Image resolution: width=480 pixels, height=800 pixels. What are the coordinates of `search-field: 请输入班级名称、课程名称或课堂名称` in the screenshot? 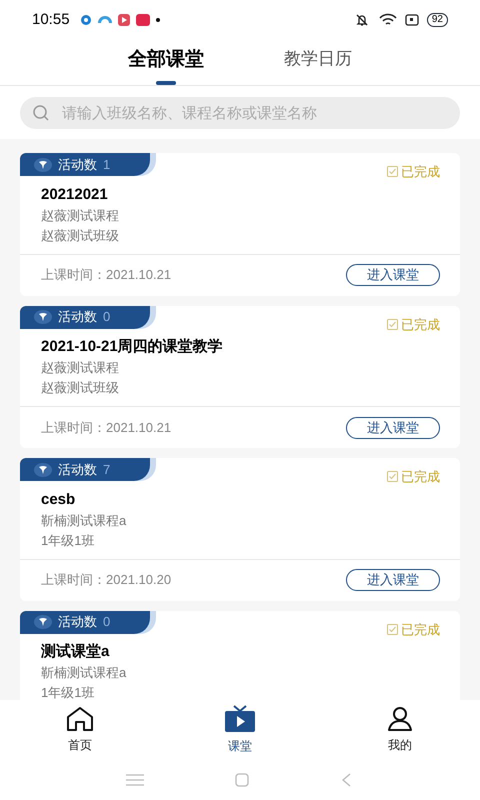 It's located at (240, 113).